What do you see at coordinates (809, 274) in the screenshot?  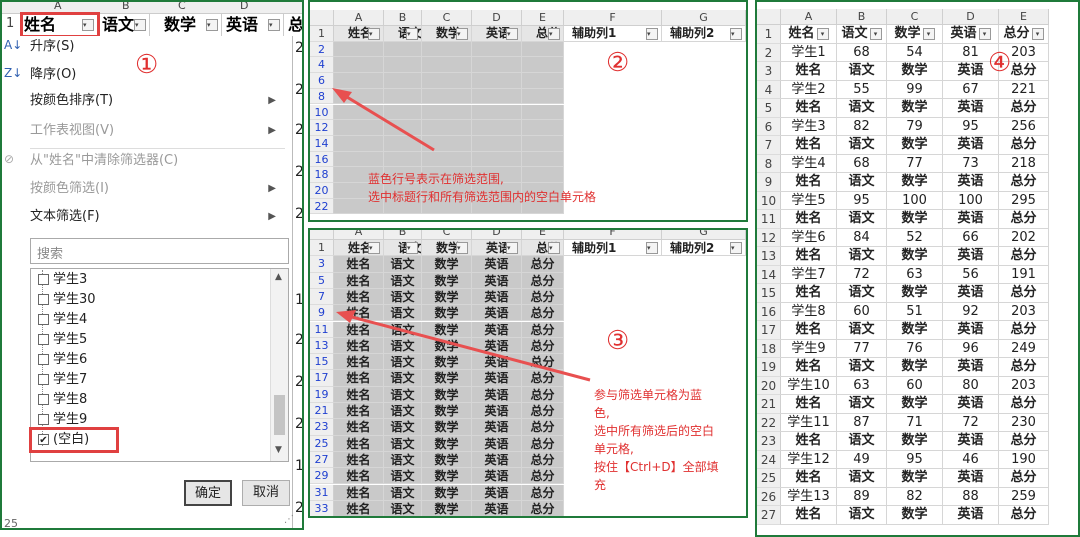 I see `data-cell: 学生7` at bounding box center [809, 274].